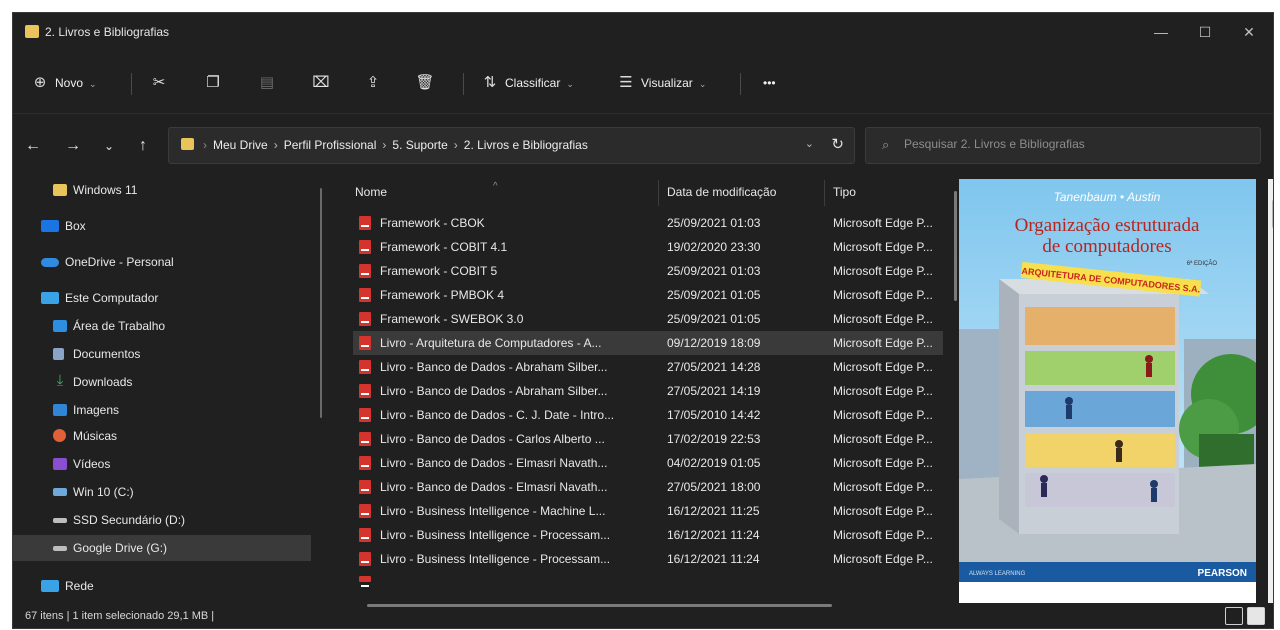 The height and width of the screenshot is (630, 1280). What do you see at coordinates (162, 410) in the screenshot?
I see `sidebar-item-pictures: Imagens` at bounding box center [162, 410].